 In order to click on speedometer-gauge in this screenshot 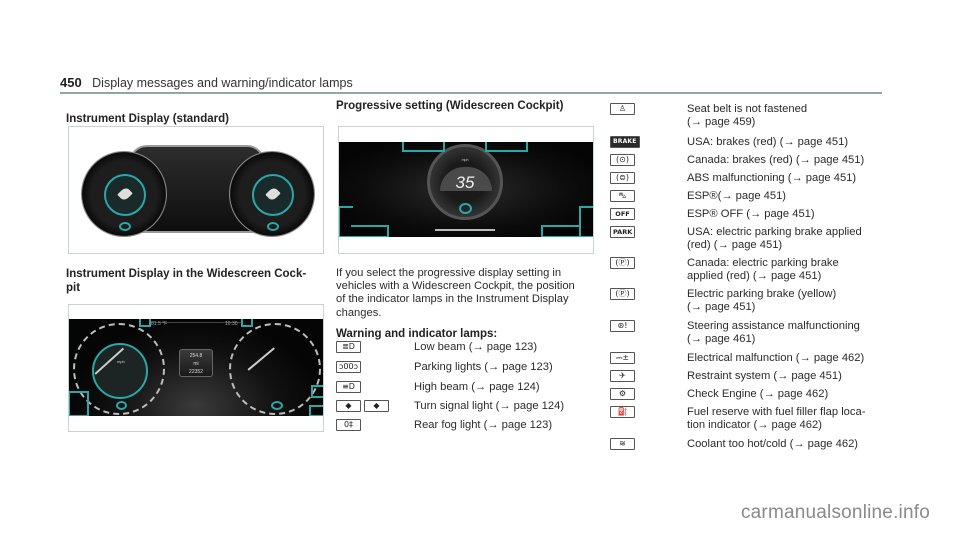, I will do `click(124, 194)`.